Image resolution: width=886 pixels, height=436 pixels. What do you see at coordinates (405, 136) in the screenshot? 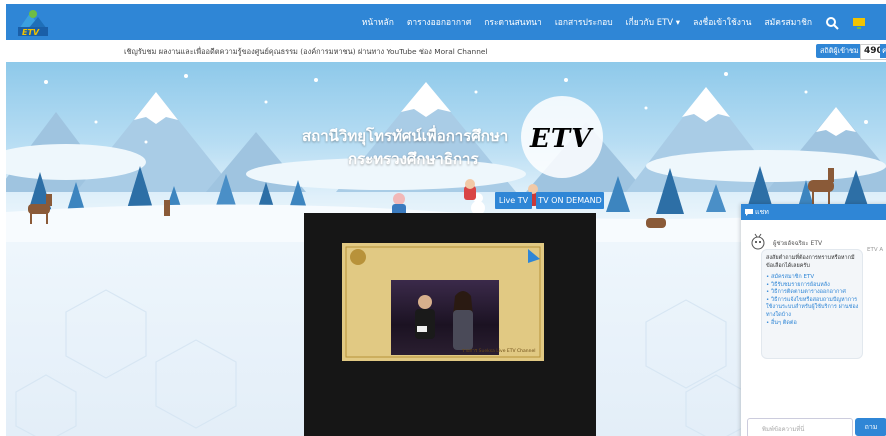
I see `hero-title: สถานีวิทยุโทรทัศน์เพื่อการศึกษา` at bounding box center [405, 136].